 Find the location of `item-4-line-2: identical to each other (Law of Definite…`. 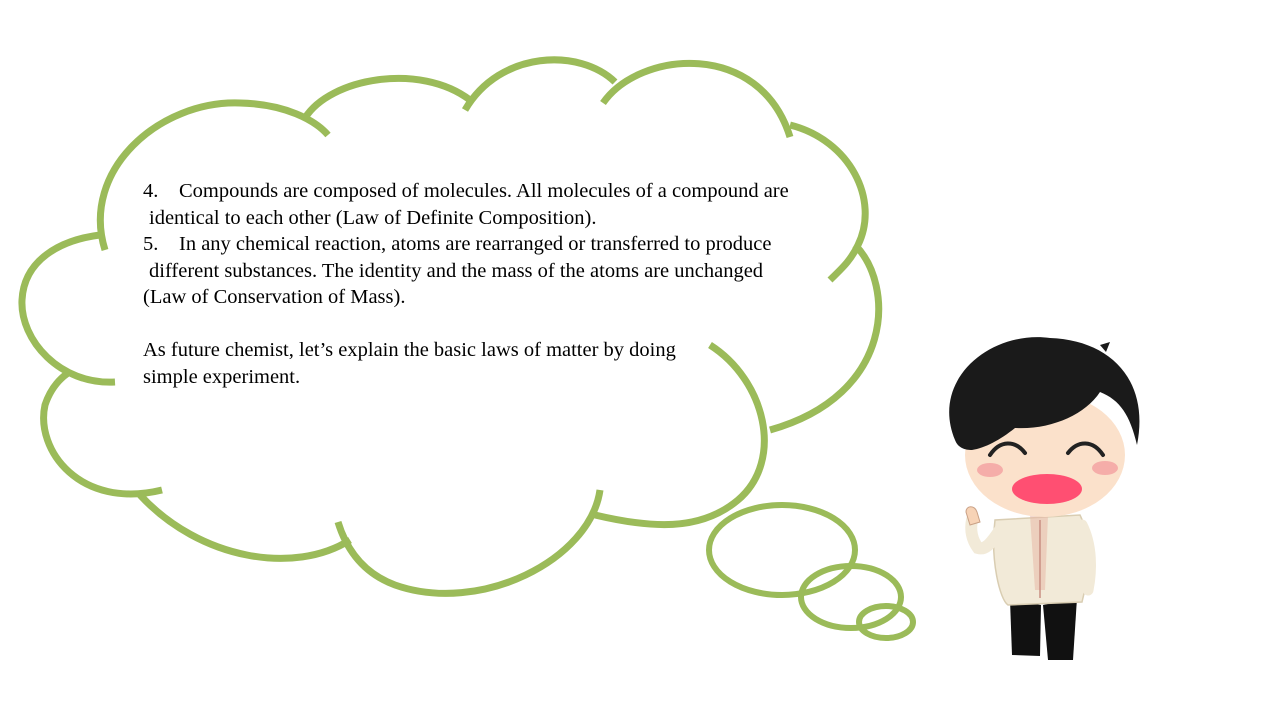

item-4-line-2: identical to each other (Law of Definite… is located at coordinates (373, 217).